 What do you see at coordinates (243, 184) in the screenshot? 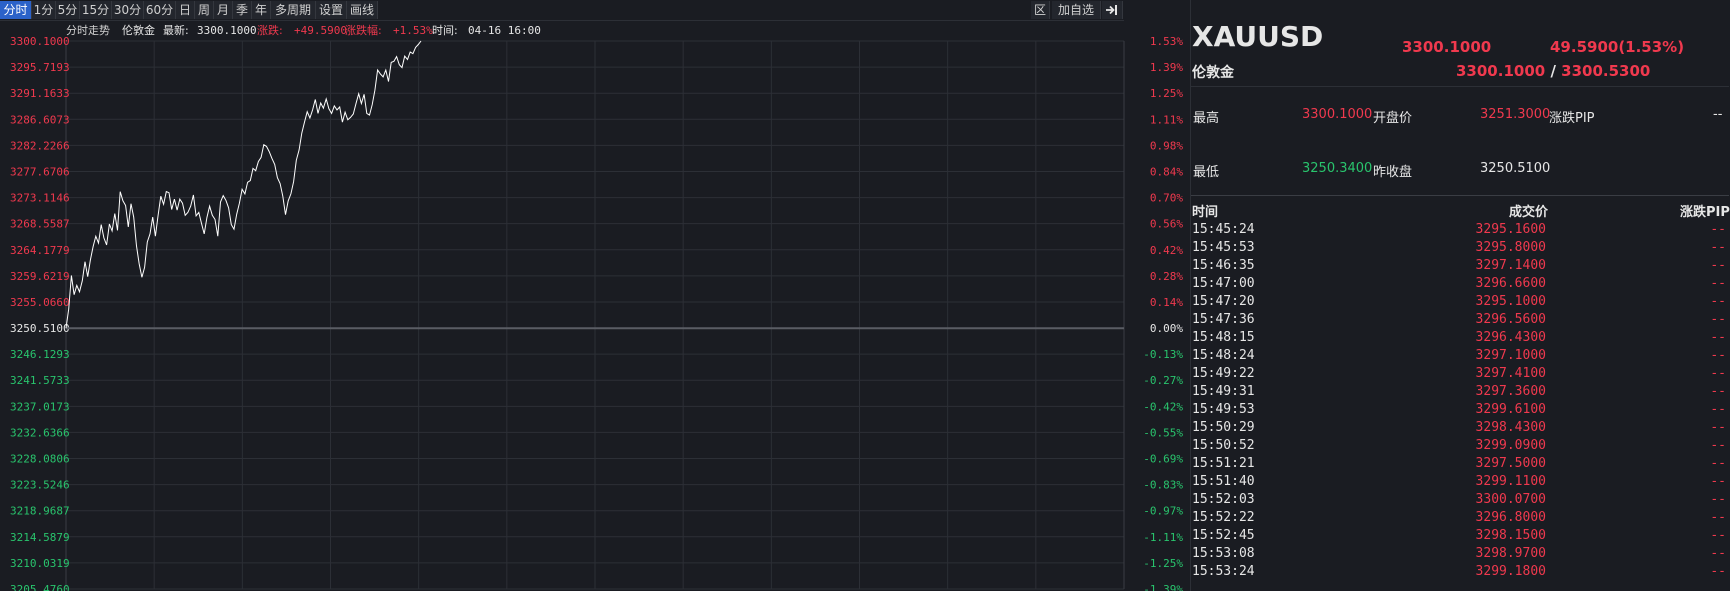
I see `price-series-line` at bounding box center [243, 184].